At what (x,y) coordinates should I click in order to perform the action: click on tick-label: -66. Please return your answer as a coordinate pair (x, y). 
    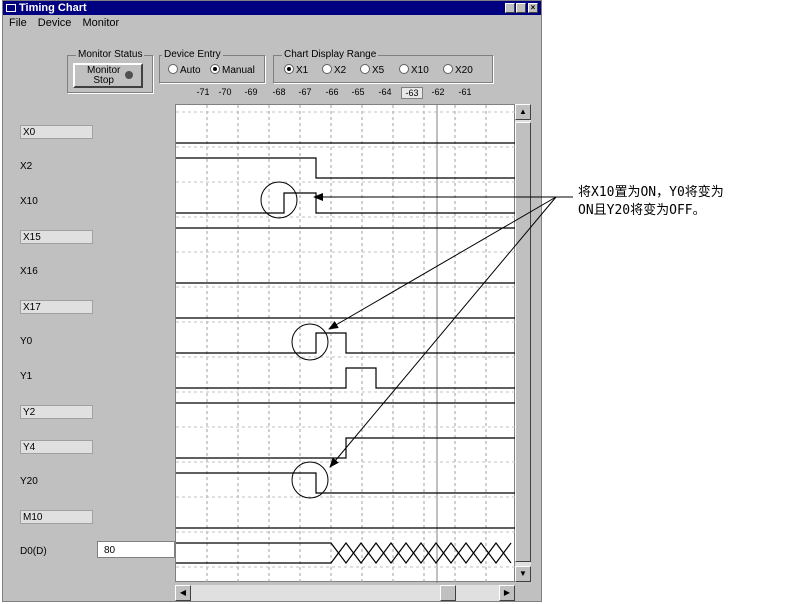
    Looking at the image, I should click on (332, 92).